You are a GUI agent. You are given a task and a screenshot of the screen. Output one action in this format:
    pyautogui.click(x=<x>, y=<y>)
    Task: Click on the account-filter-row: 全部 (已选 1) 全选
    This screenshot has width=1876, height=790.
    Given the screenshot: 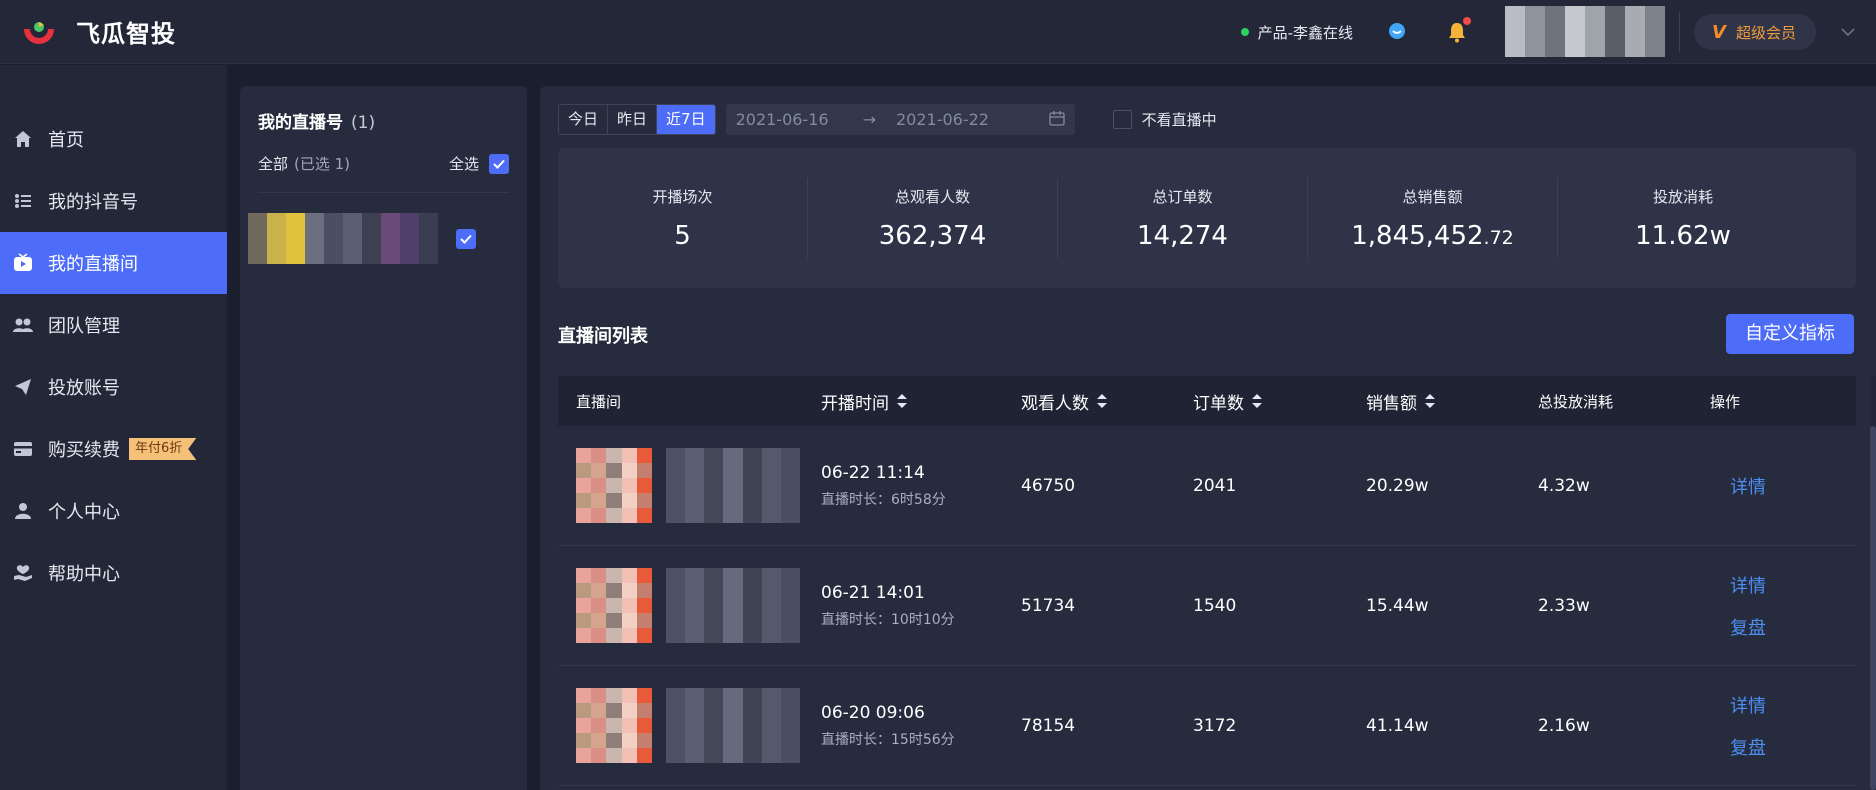 What is the action you would take?
    pyautogui.click(x=383, y=163)
    